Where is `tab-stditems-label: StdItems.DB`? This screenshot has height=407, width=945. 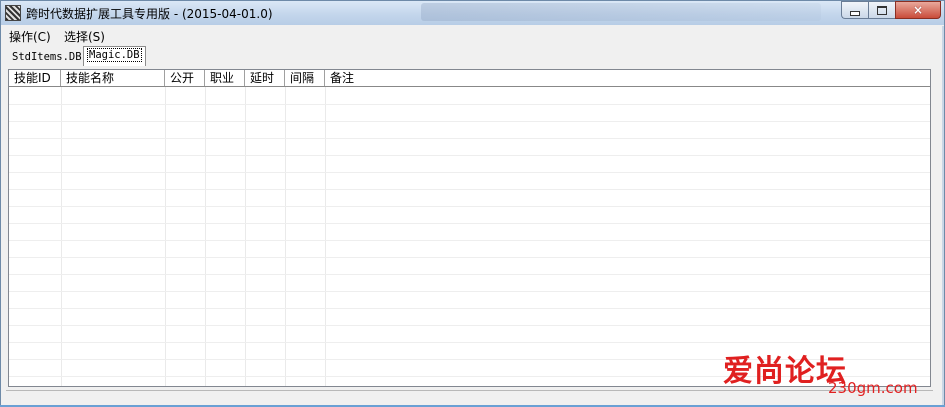 tab-stditems-label: StdItems.DB is located at coordinates (47, 57).